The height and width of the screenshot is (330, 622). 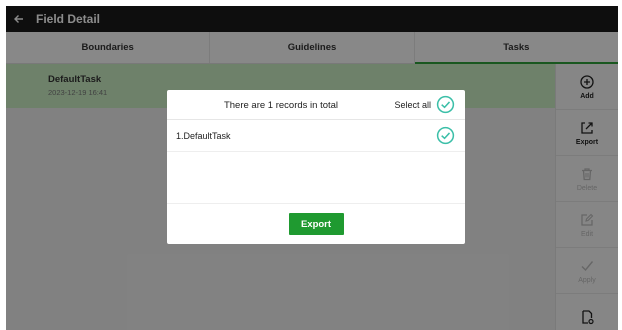 I want to click on record-check-icon, so click(x=445, y=135).